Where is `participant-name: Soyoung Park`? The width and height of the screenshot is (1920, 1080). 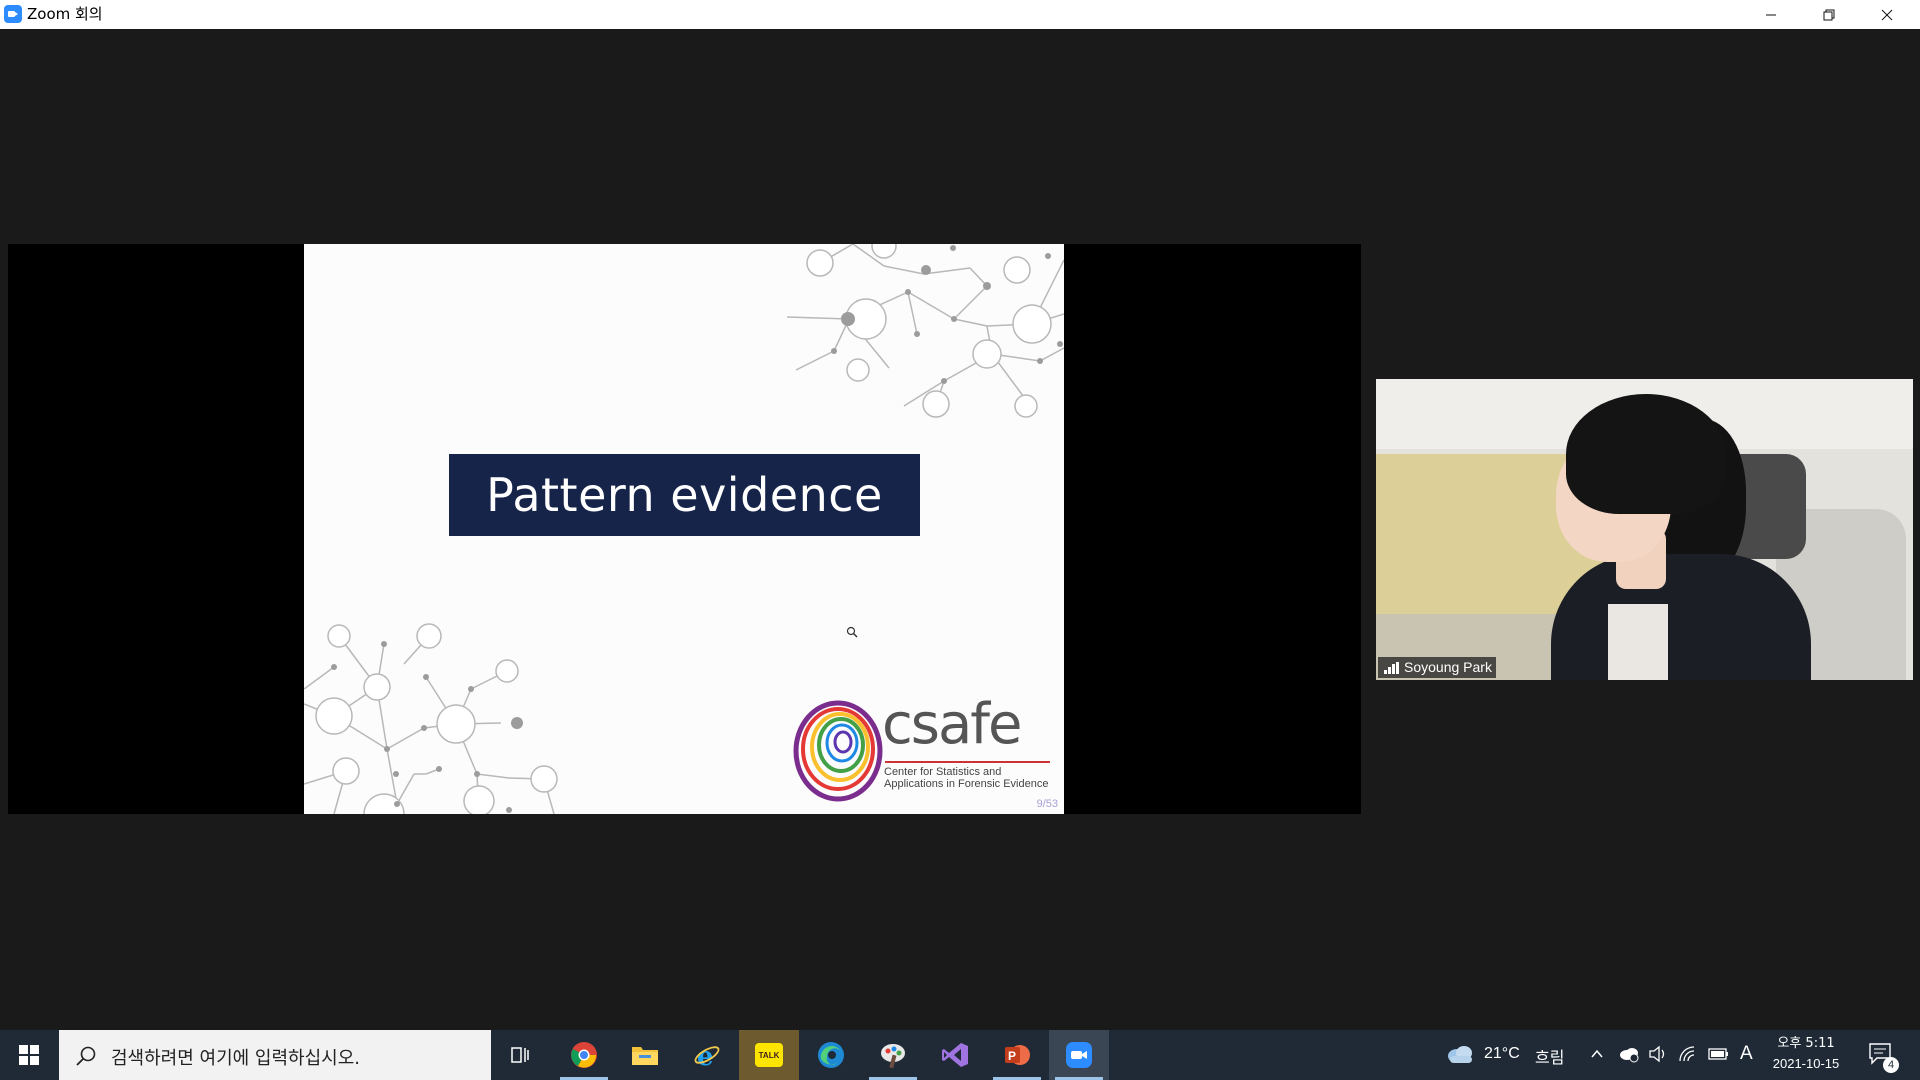 participant-name: Soyoung Park is located at coordinates (1448, 667).